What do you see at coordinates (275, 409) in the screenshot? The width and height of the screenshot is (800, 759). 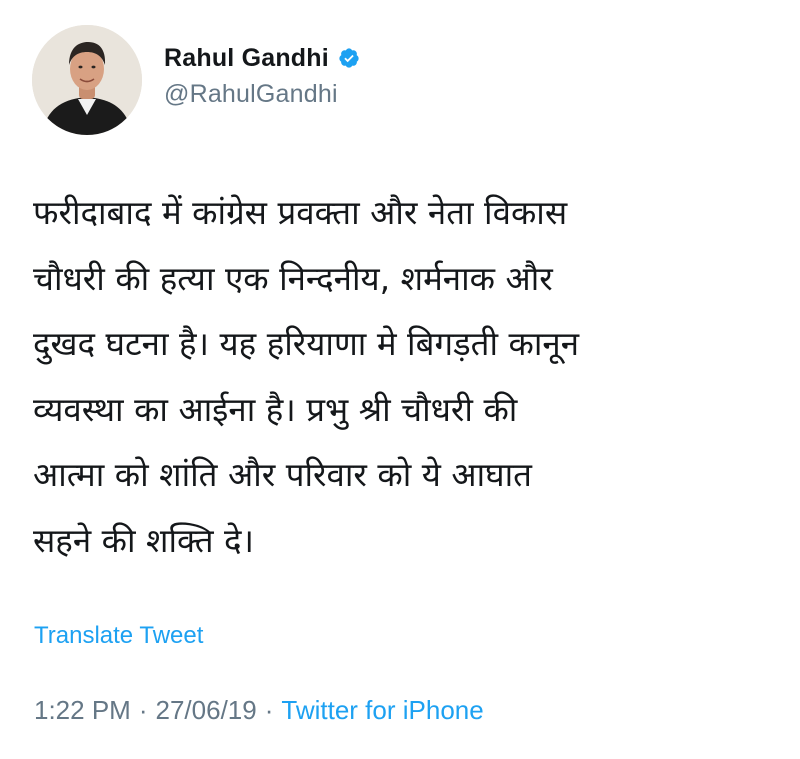 I see `tweet-text-line: व्यवस्था का आईना है। प्रभु श्री चौधरी की` at bounding box center [275, 409].